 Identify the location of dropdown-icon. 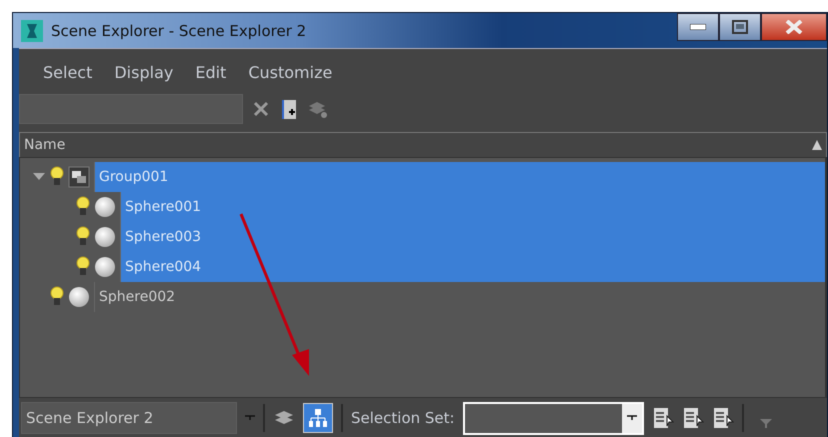
(631, 418).